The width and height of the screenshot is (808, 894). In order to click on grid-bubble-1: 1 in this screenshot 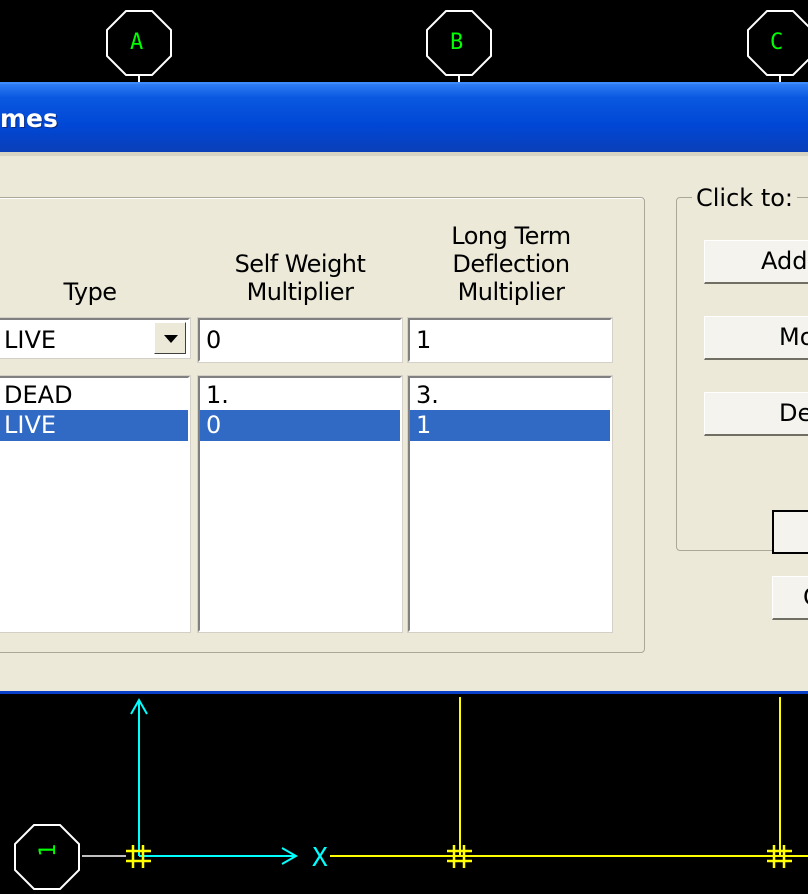, I will do `click(47, 857)`.